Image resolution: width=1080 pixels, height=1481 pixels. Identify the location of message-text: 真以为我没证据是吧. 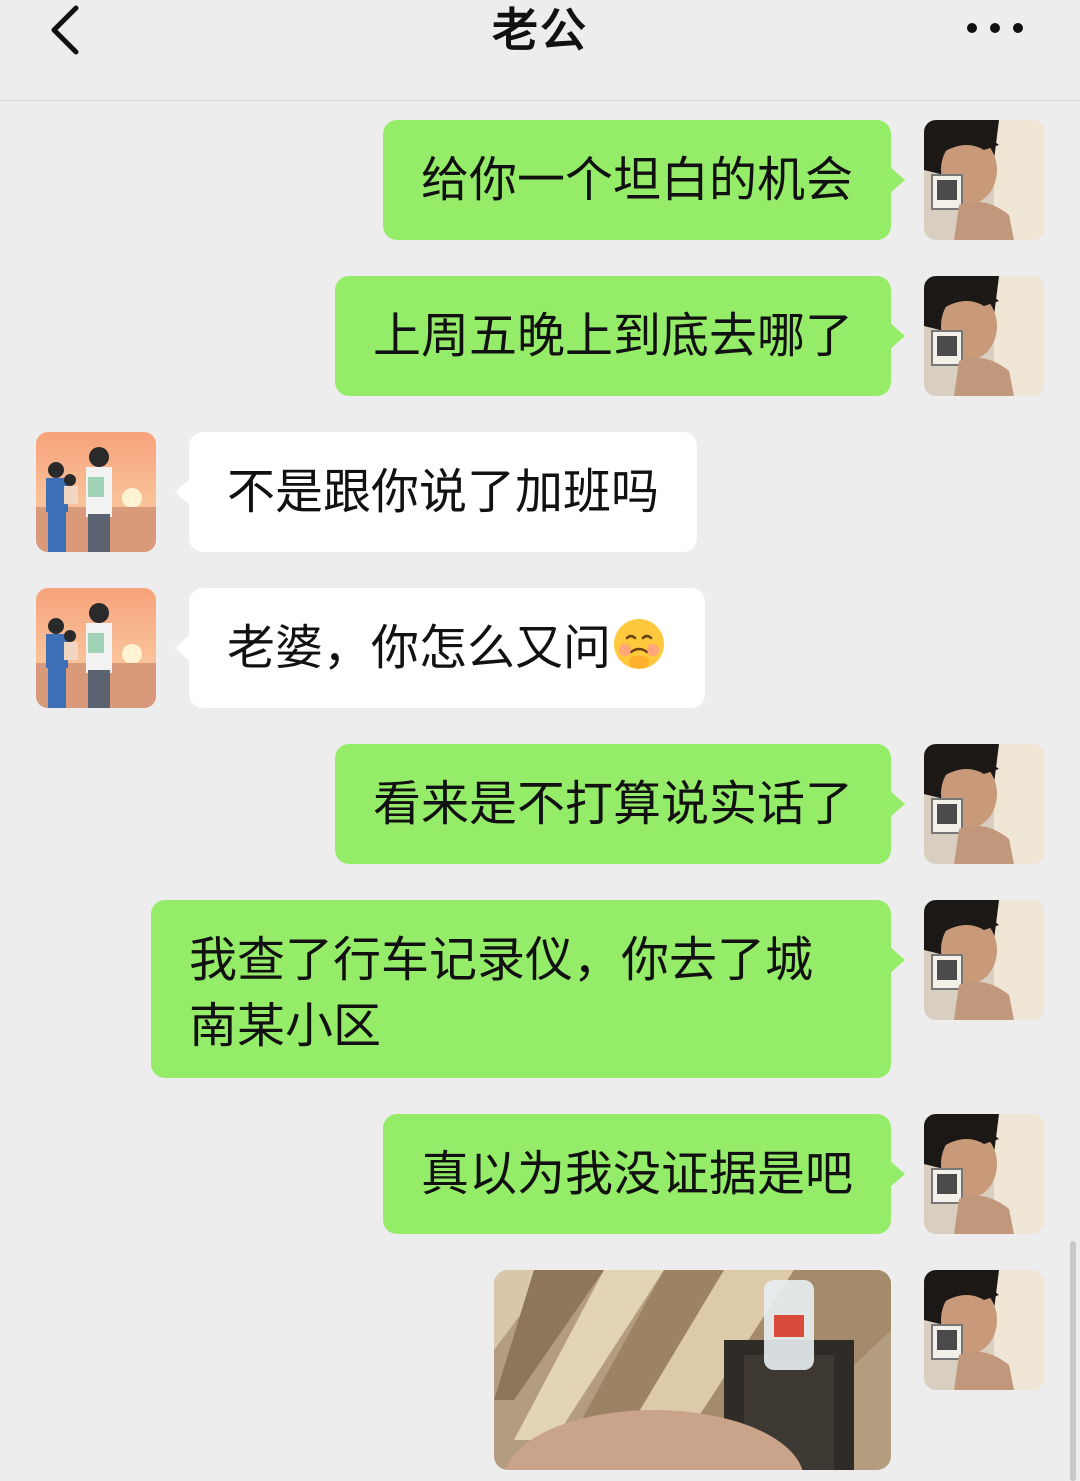
(636, 1174).